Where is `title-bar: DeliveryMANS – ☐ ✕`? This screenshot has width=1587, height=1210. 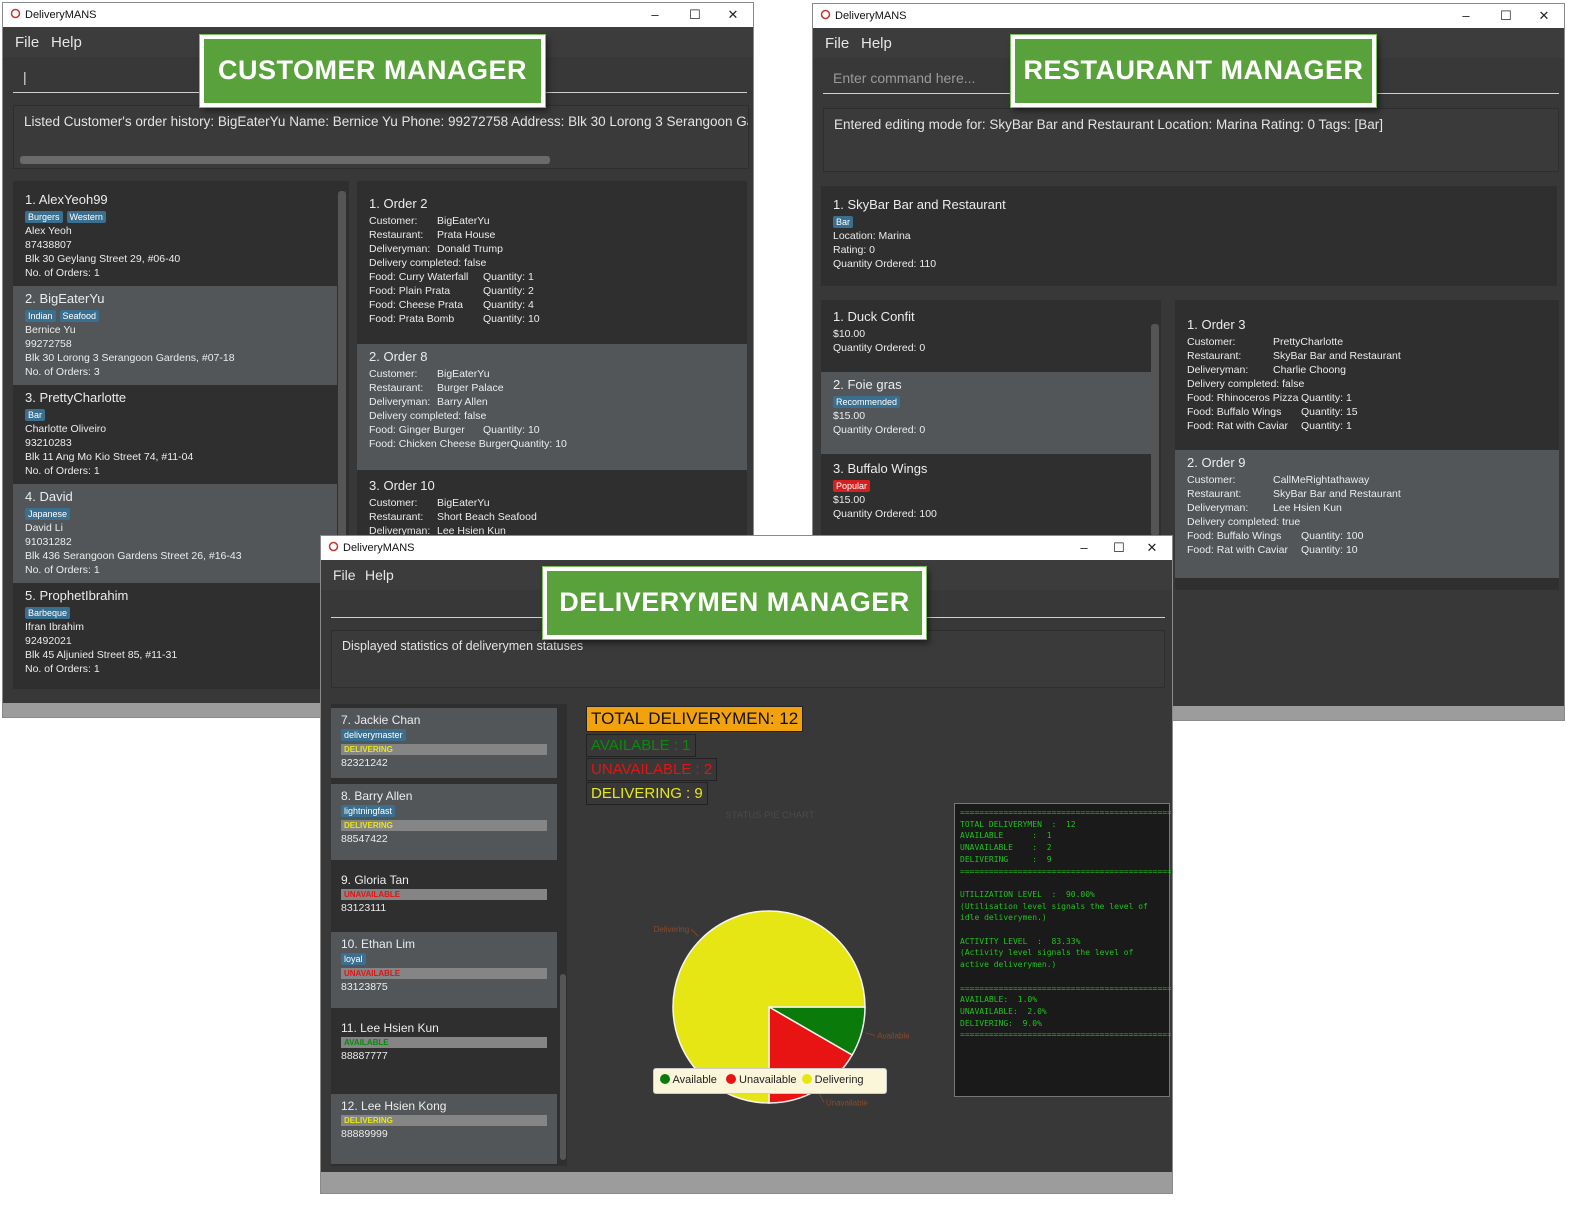 title-bar: DeliveryMANS – ☐ ✕ is located at coordinates (746, 548).